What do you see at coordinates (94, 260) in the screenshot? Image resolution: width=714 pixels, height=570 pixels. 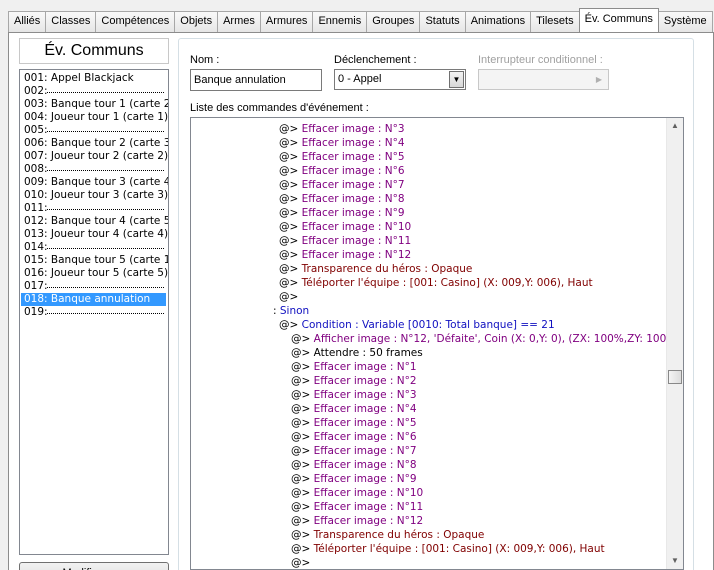 I see `list-item: 015: Banque tour 5 (carte 1)` at bounding box center [94, 260].